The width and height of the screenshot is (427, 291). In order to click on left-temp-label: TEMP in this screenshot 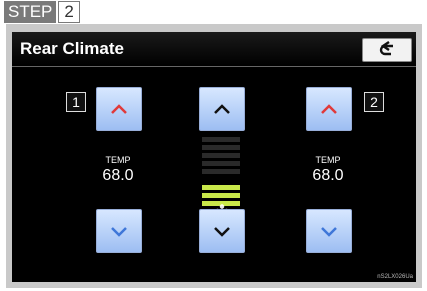, I will do `click(118, 160)`.